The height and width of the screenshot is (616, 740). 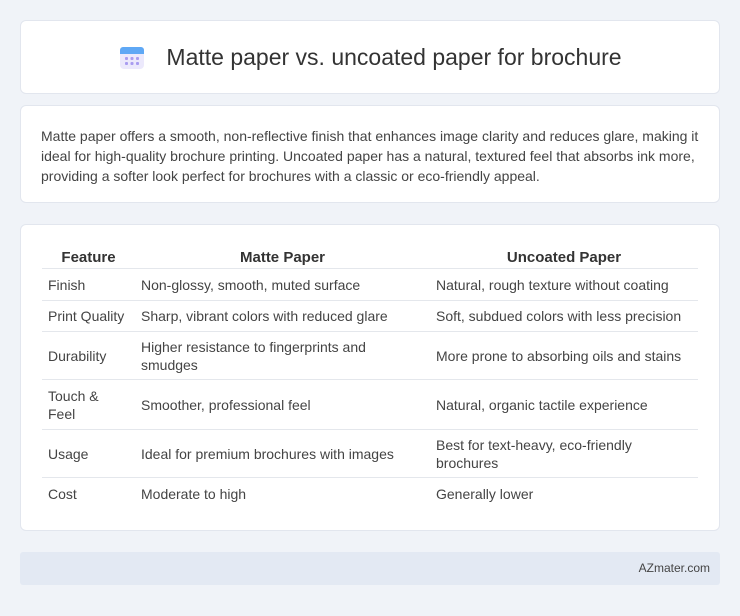 I want to click on feature-cell: Finish, so click(x=88, y=285).